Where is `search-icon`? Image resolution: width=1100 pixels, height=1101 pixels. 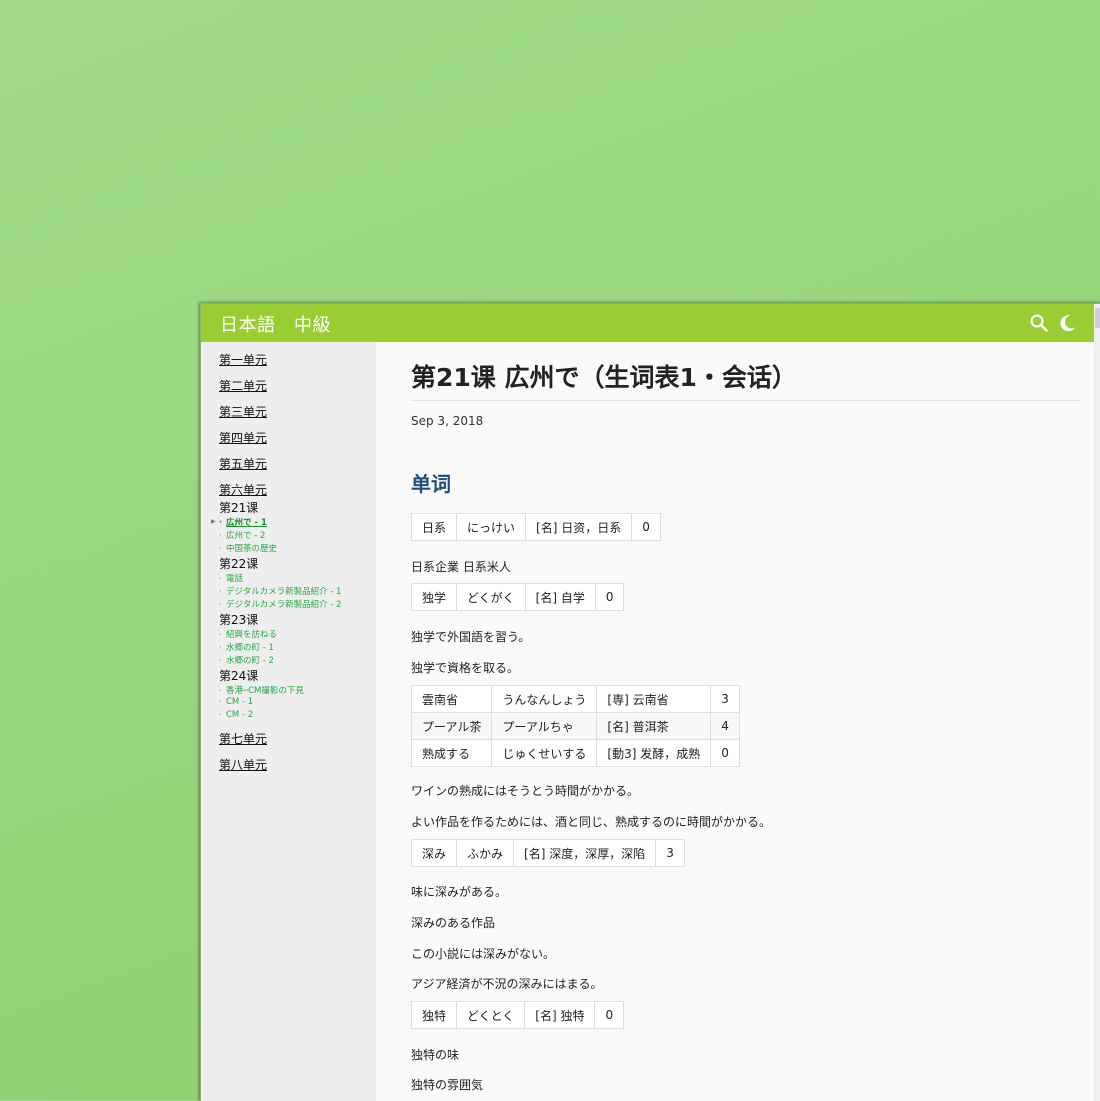 search-icon is located at coordinates (1039, 323).